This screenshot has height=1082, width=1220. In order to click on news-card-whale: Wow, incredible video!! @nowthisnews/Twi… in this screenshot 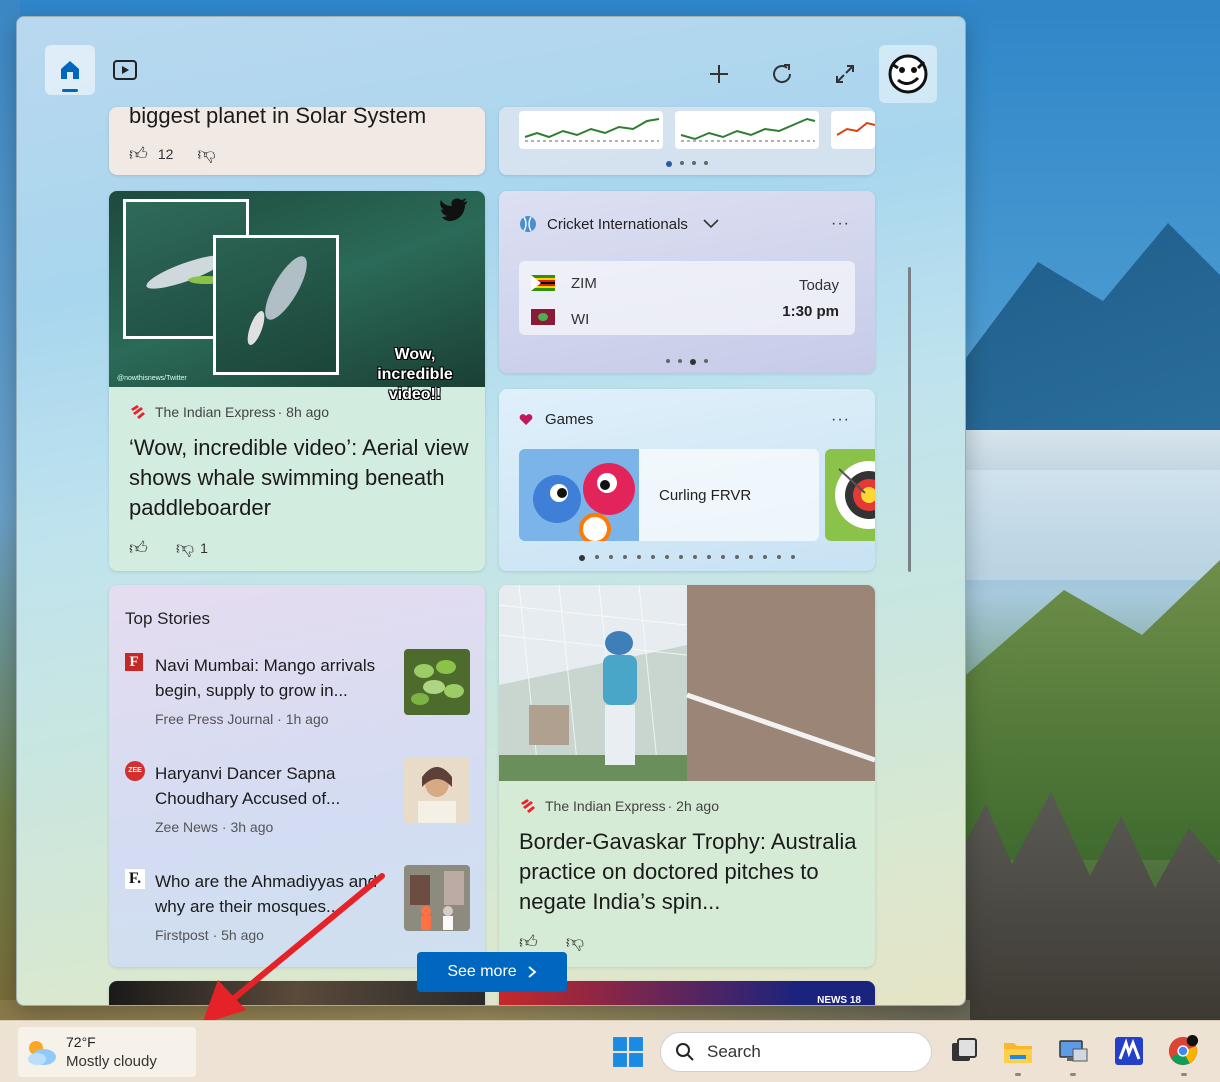, I will do `click(297, 381)`.